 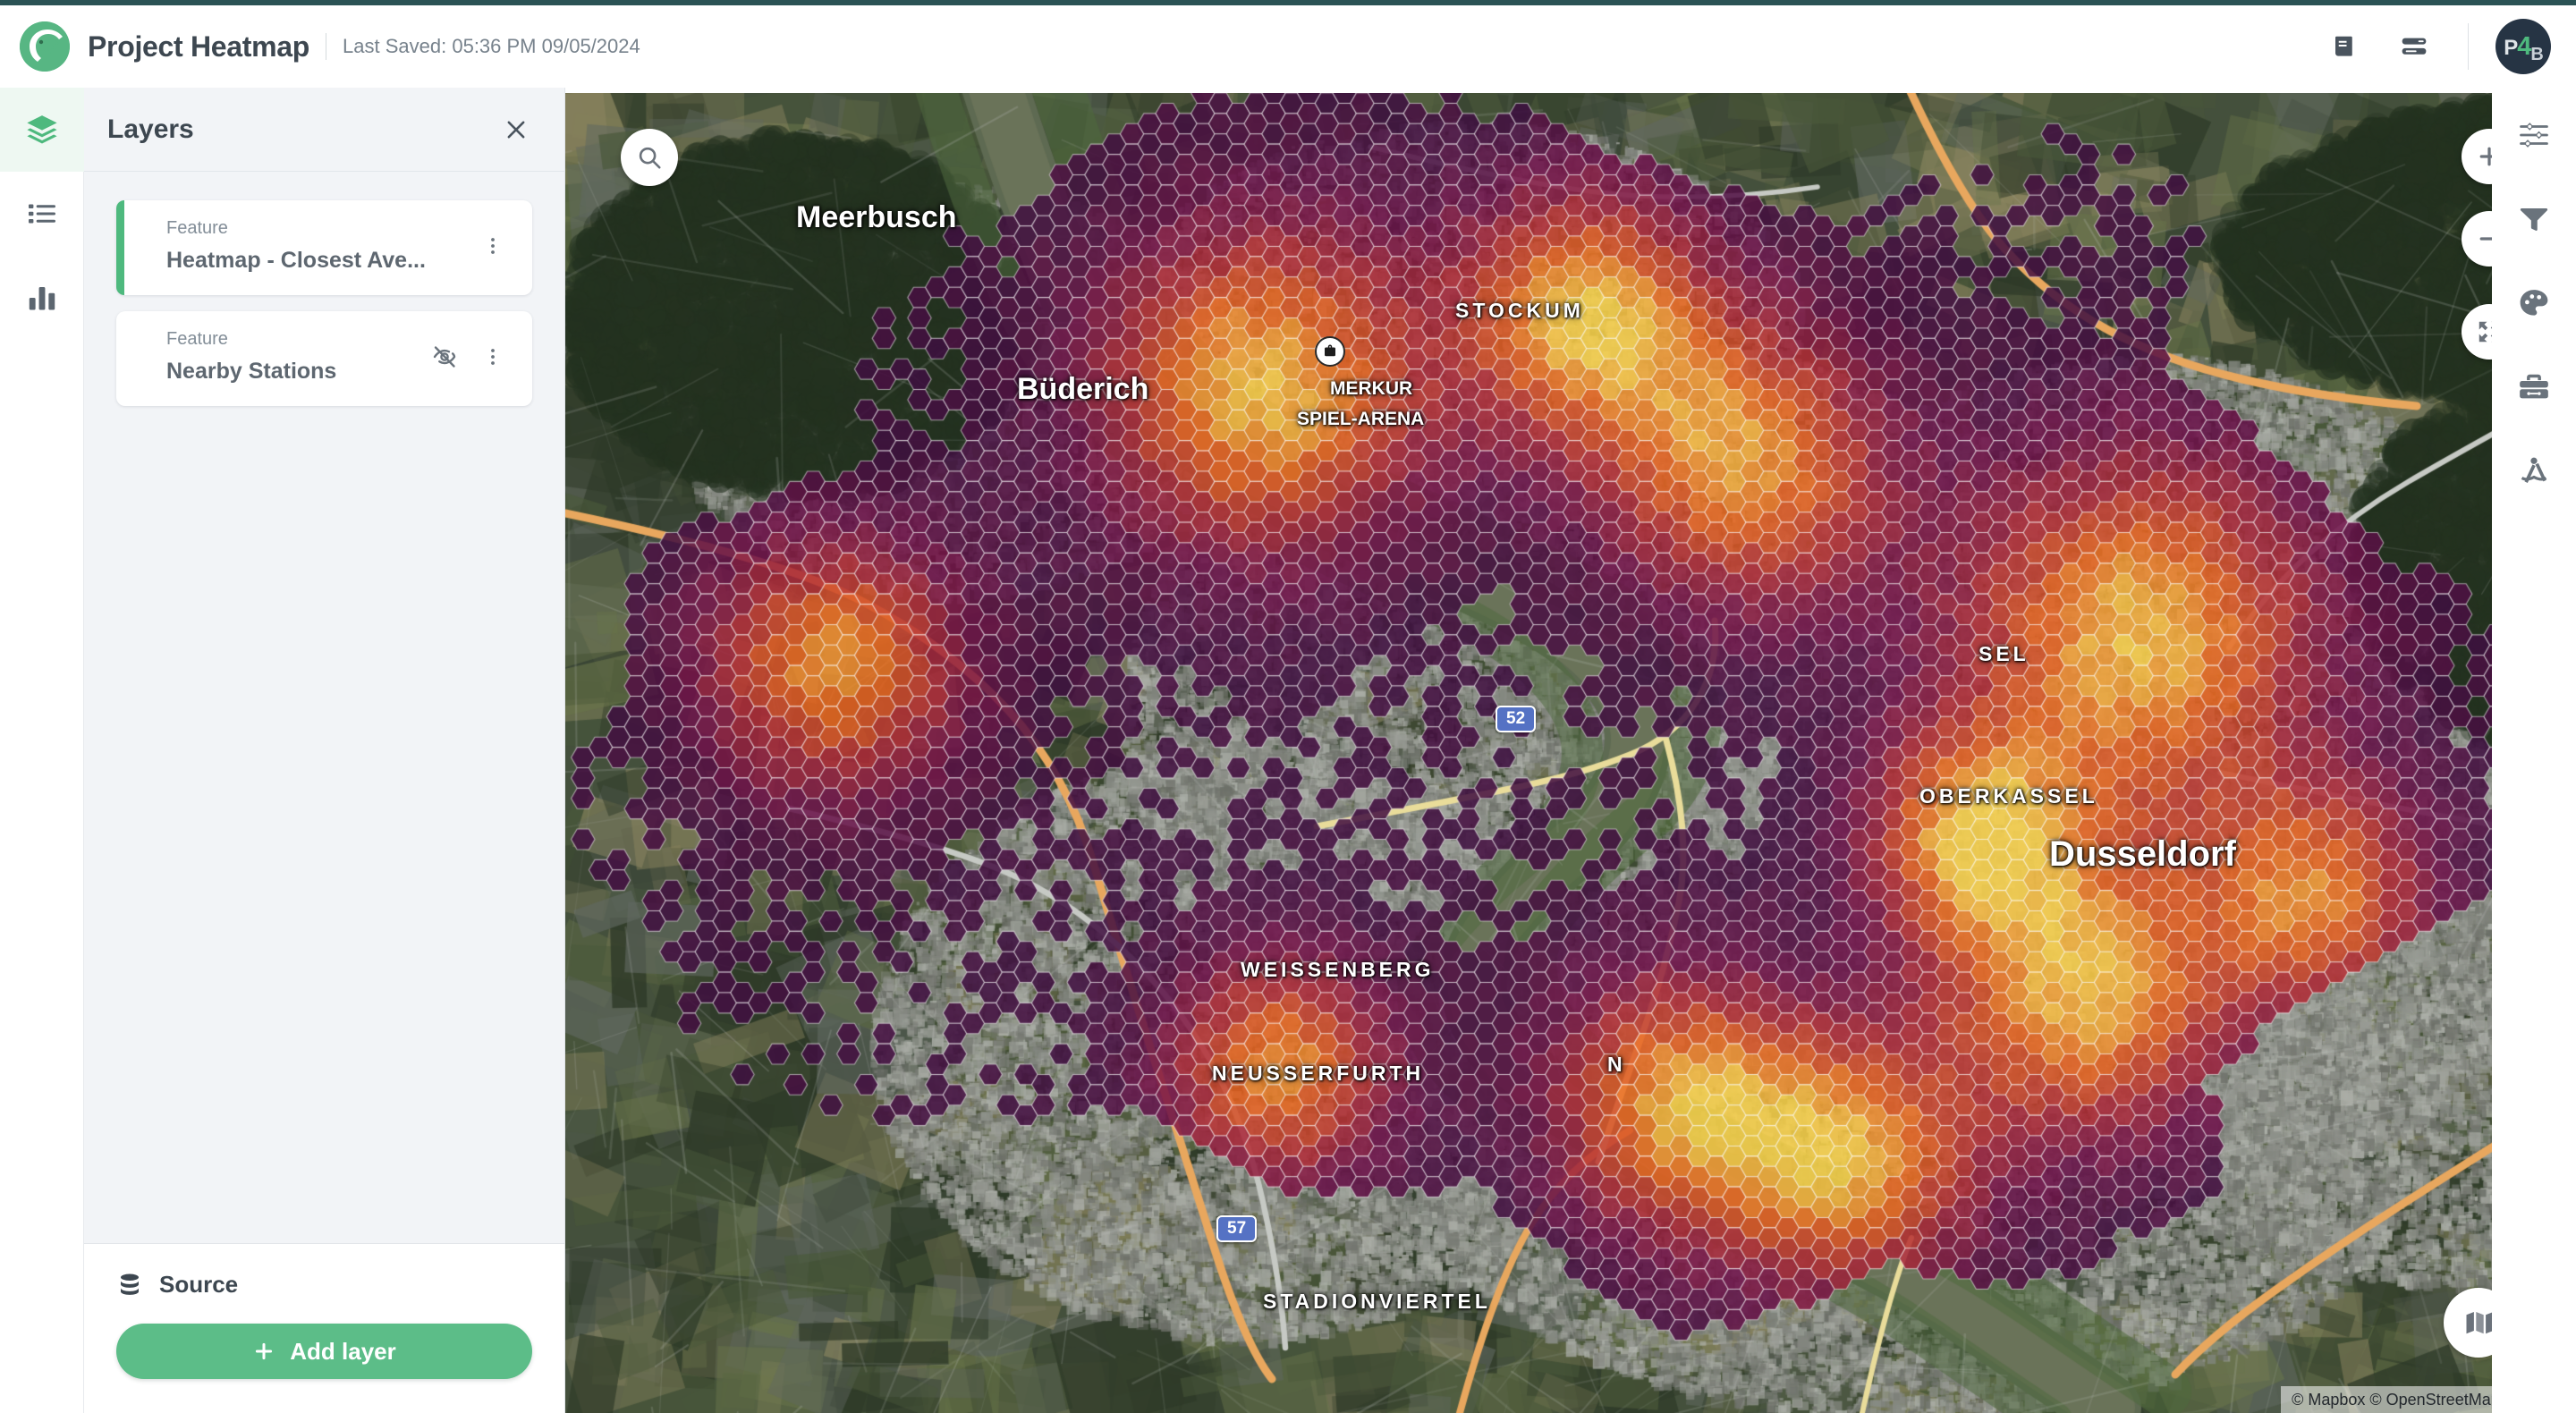 I want to click on compass-divider-icon, so click(x=2534, y=470).